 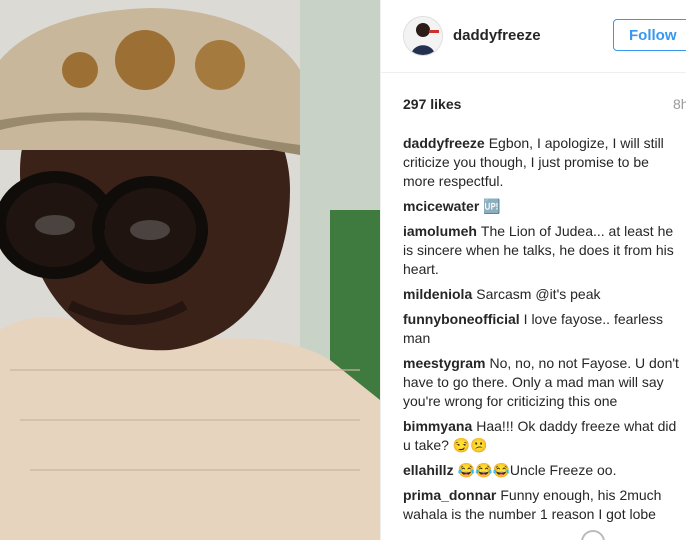 I want to click on follow-button: Follow, so click(x=649, y=35).